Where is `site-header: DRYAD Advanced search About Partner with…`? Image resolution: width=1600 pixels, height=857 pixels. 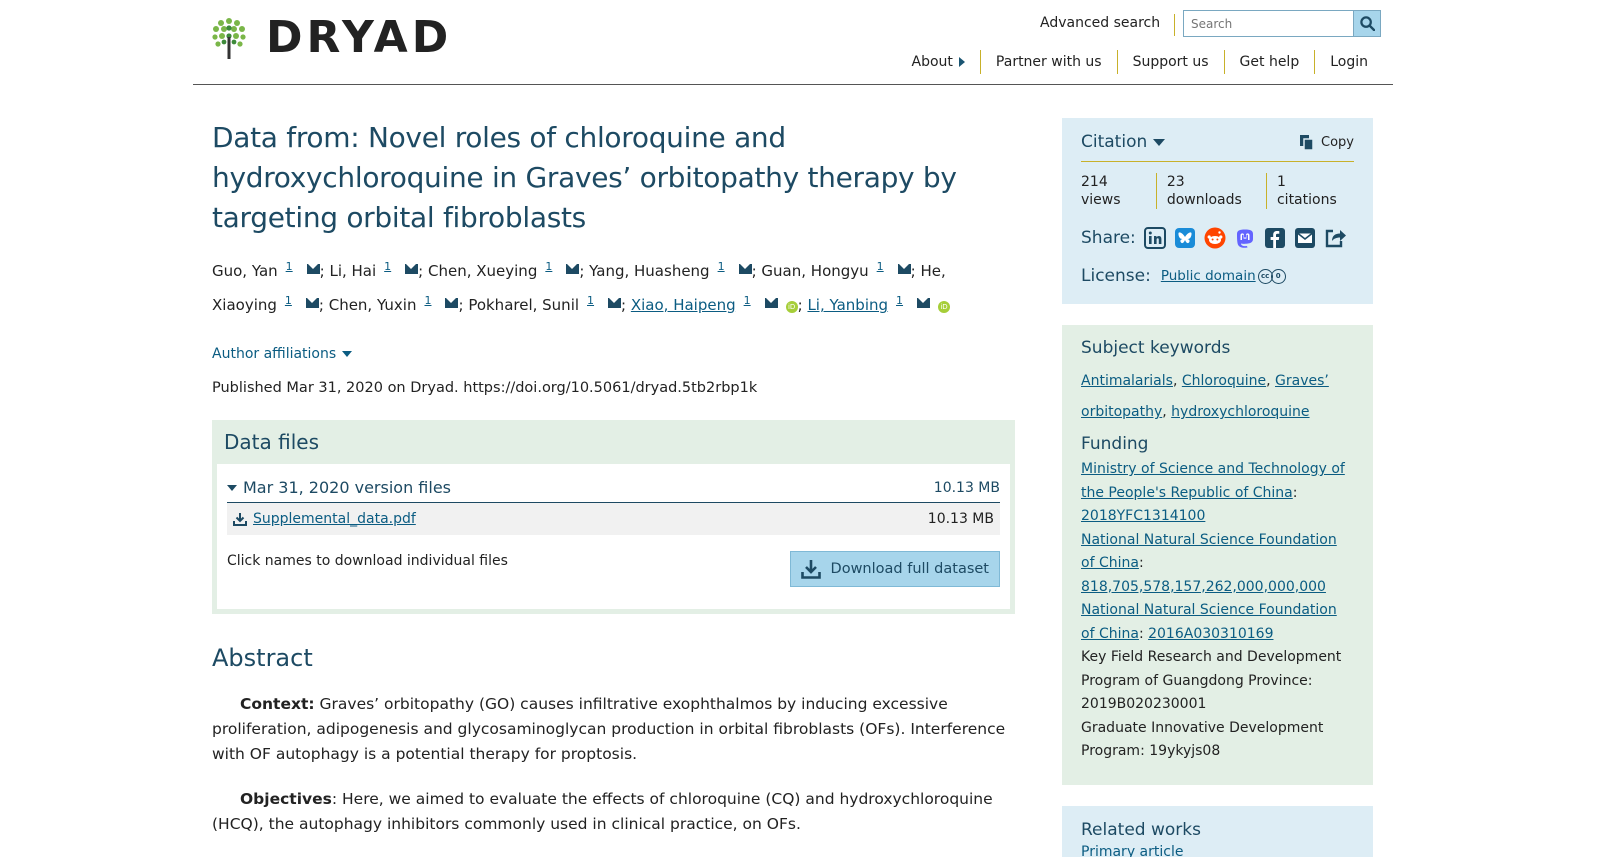
site-header: DRYAD Advanced search About Partner with… is located at coordinates (793, 42).